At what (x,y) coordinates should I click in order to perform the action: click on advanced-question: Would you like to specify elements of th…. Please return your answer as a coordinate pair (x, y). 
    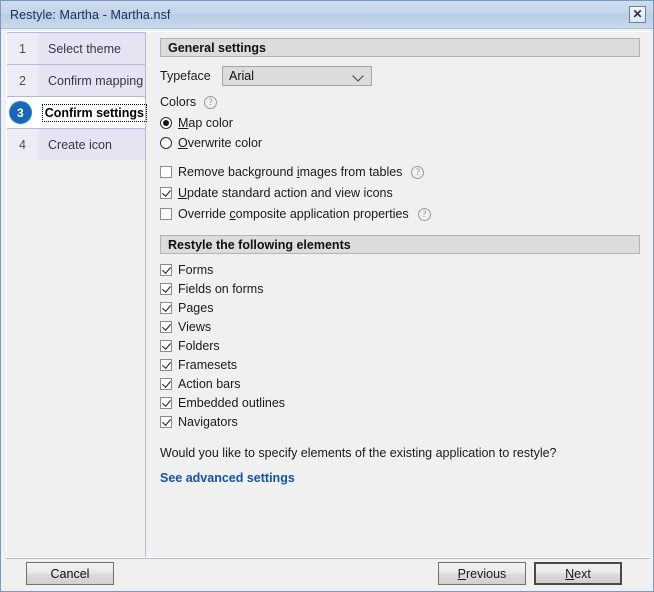
    Looking at the image, I should click on (358, 453).